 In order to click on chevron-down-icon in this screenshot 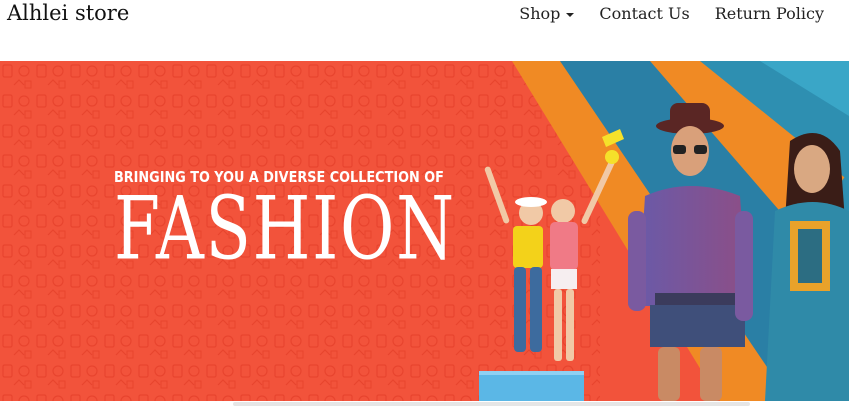, I will do `click(570, 14)`.